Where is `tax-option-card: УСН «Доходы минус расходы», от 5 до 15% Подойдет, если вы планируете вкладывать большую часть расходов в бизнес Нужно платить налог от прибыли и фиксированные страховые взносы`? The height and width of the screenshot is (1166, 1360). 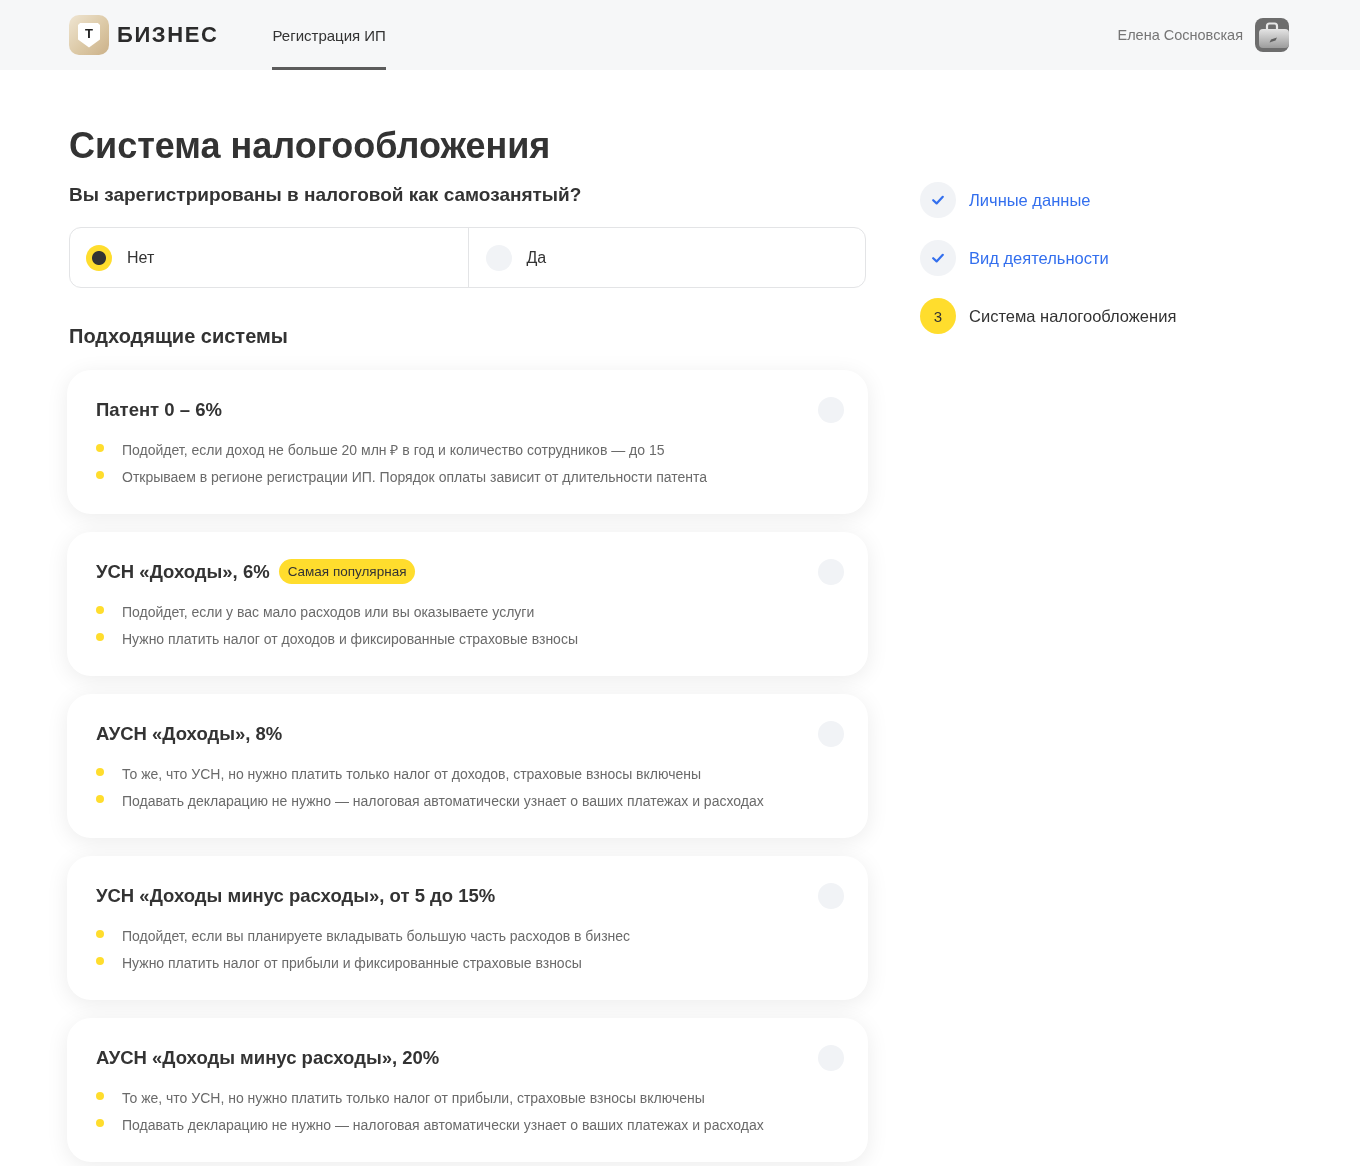
tax-option-card: УСН «Доходы минус расходы», от 5 до 15% Подойдет, если вы планируете вкладывать большую часть расходов в бизнес Нужно платить налог от прибыли и фиксированные страховые взносы is located at coordinates (467, 928).